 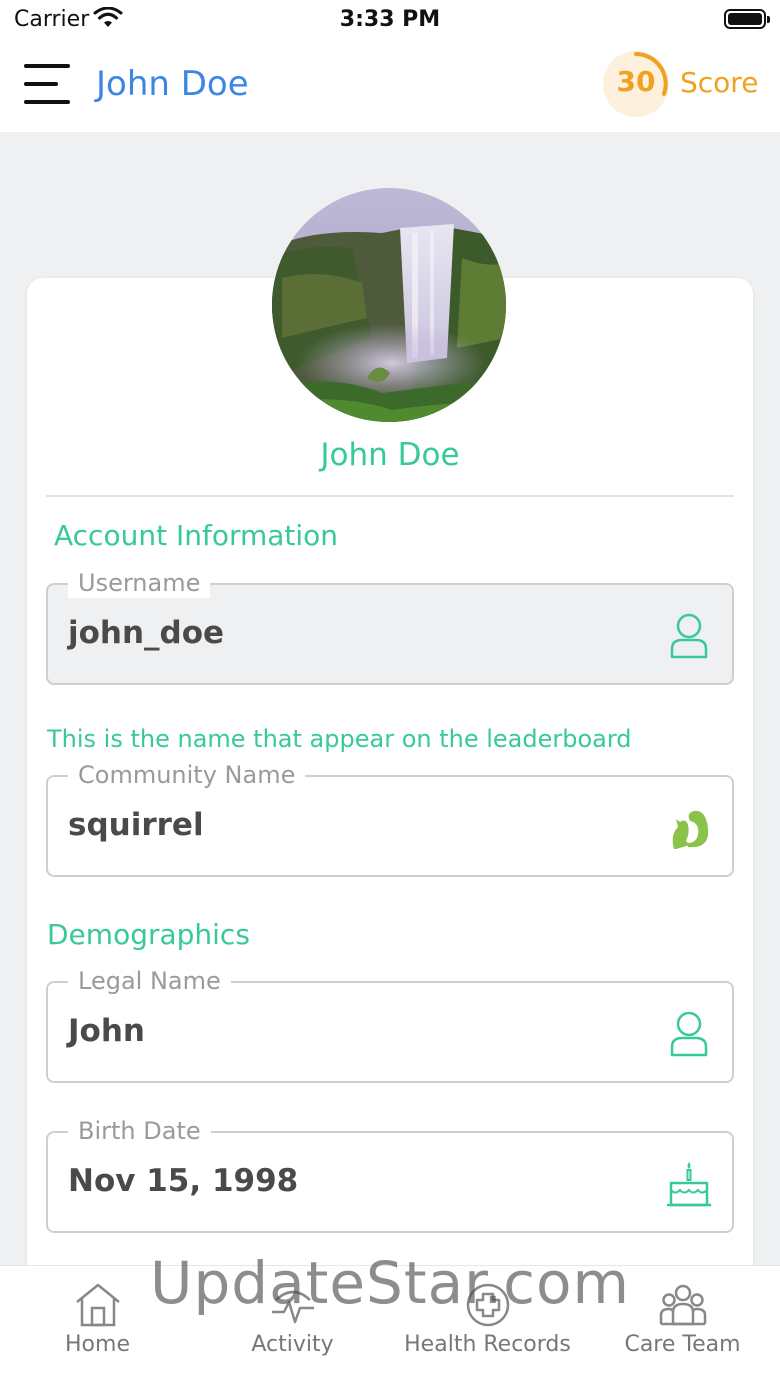 What do you see at coordinates (172, 84) in the screenshot?
I see `page-title: John Doe` at bounding box center [172, 84].